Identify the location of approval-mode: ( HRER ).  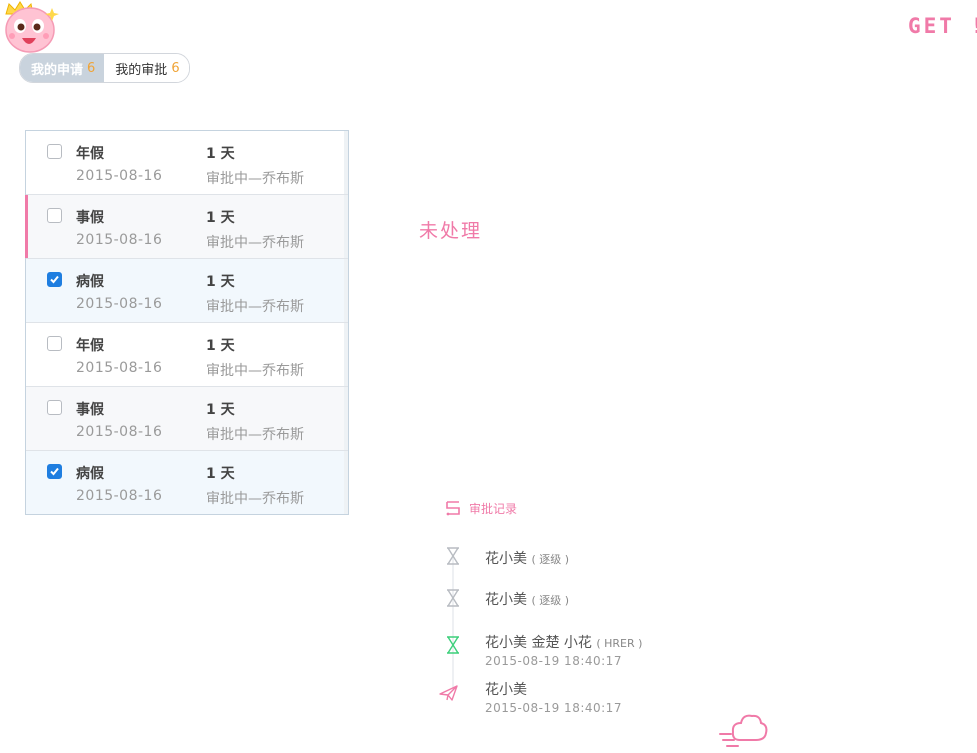
(619, 643).